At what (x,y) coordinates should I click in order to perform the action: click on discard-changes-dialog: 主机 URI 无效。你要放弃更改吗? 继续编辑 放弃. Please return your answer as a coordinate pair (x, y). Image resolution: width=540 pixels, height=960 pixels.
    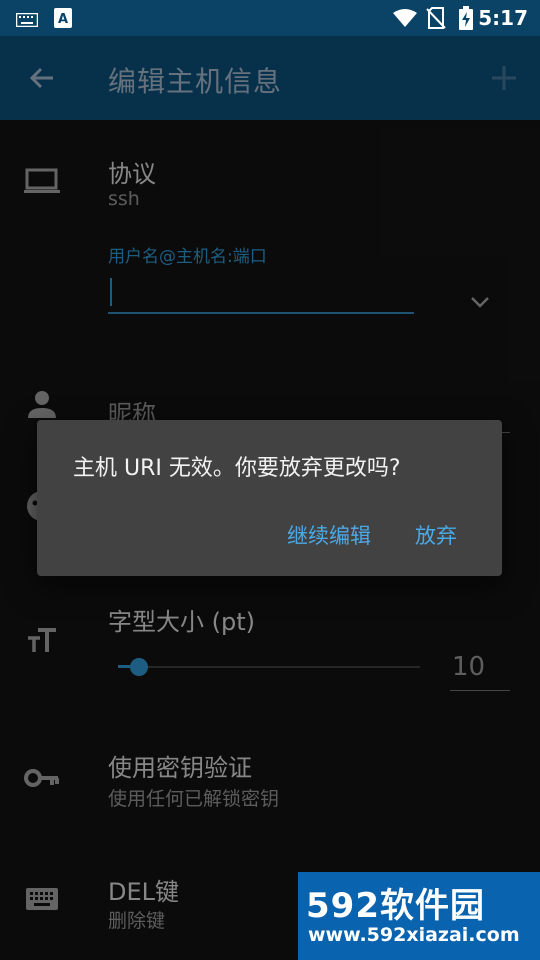
    Looking at the image, I should click on (269, 498).